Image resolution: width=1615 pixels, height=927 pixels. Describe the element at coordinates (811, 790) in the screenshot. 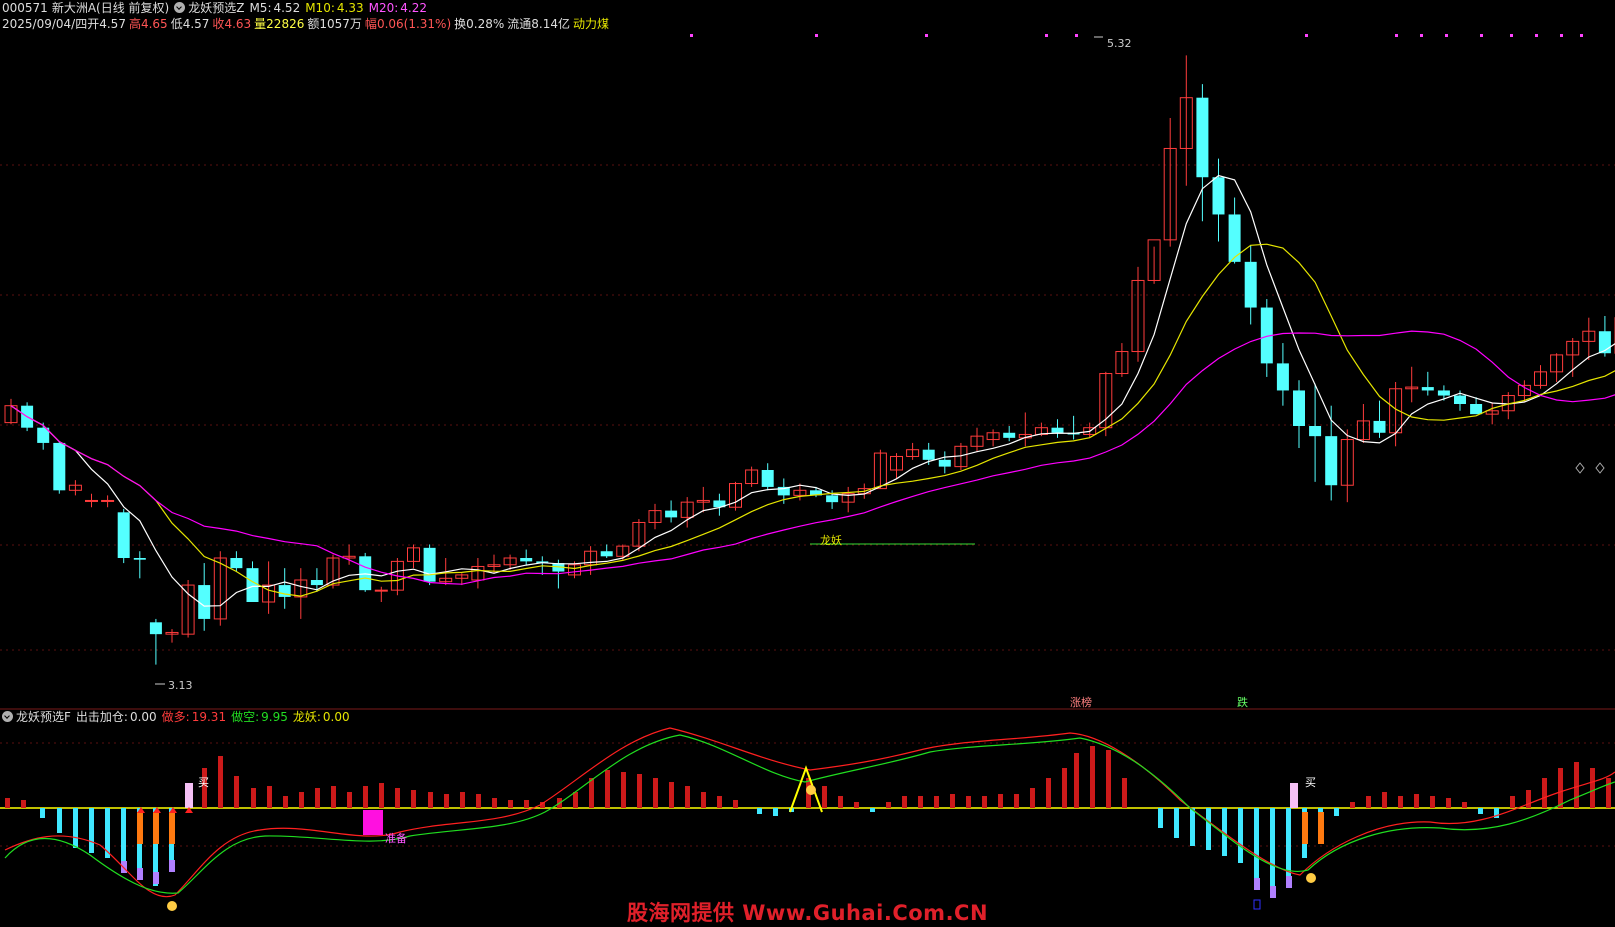

I see `hand-pointer-icon` at that location.